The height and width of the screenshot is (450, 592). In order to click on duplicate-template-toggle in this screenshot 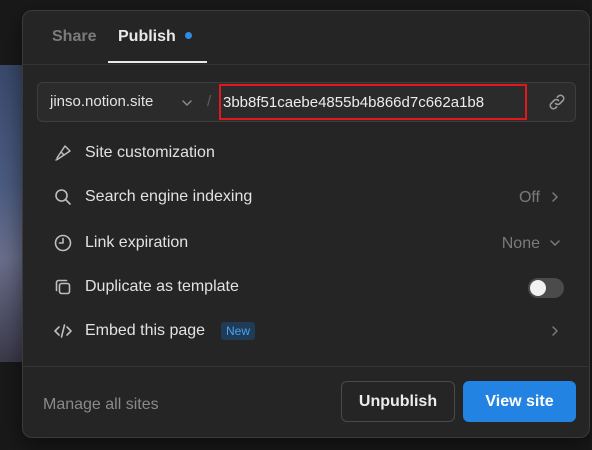, I will do `click(546, 288)`.